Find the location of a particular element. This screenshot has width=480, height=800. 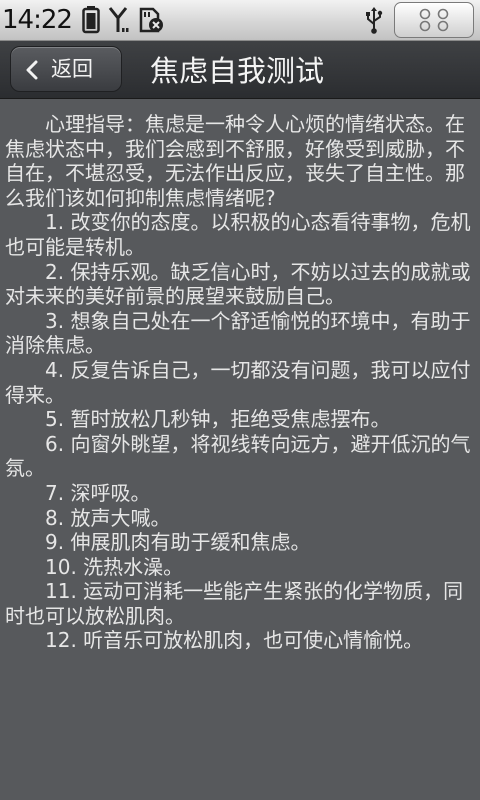

back-button: 返回 is located at coordinates (66, 69).